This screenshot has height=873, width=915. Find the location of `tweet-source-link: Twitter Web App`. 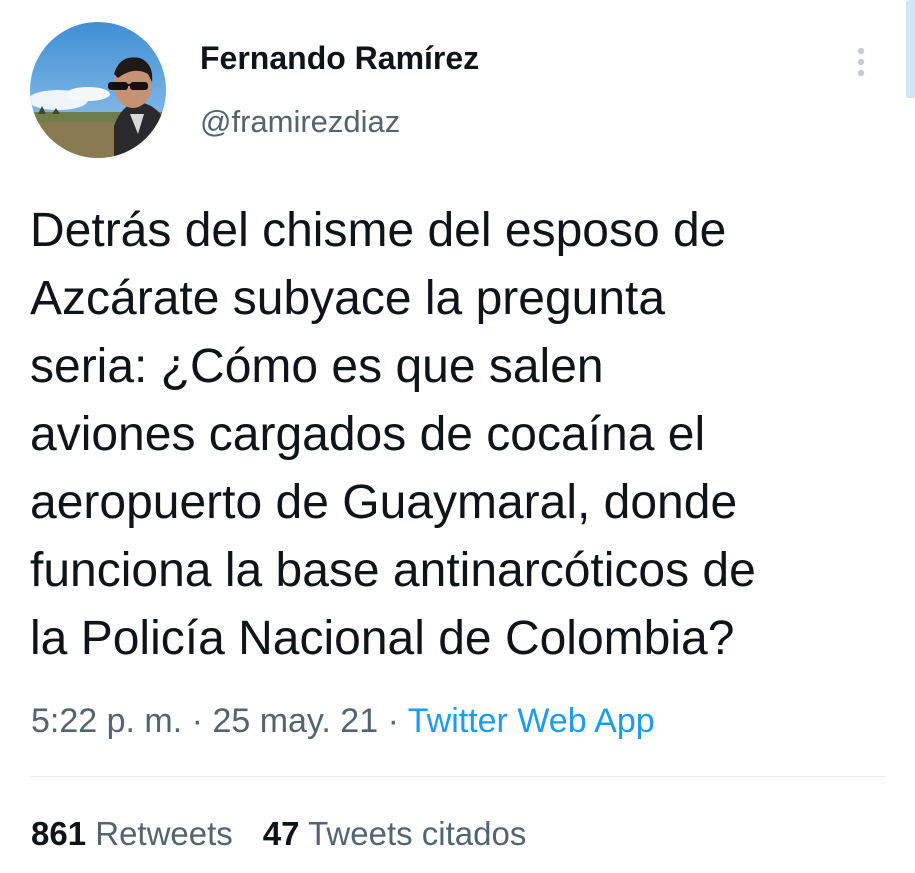

tweet-source-link: Twitter Web App is located at coordinates (531, 721).